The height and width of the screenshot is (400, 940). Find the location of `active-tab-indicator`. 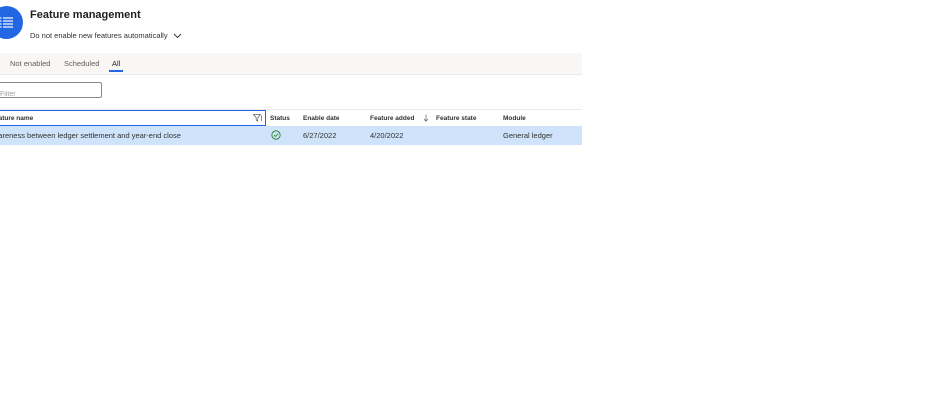

active-tab-indicator is located at coordinates (116, 71).